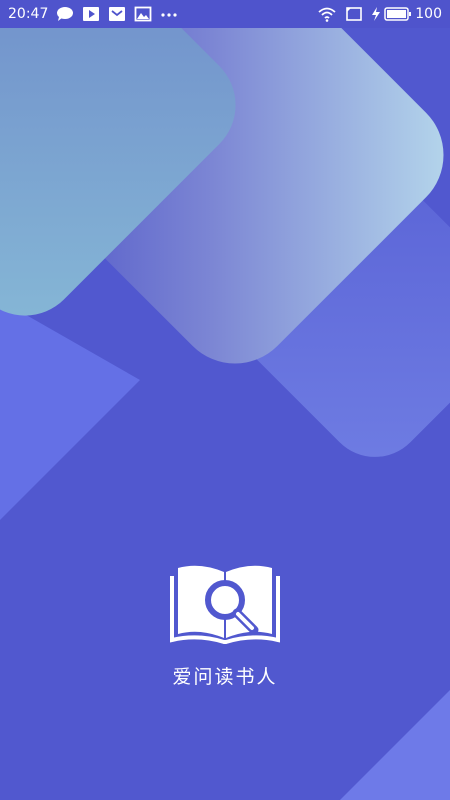 The height and width of the screenshot is (800, 450). Describe the element at coordinates (354, 14) in the screenshot. I see `screen-rotate-icon` at that location.